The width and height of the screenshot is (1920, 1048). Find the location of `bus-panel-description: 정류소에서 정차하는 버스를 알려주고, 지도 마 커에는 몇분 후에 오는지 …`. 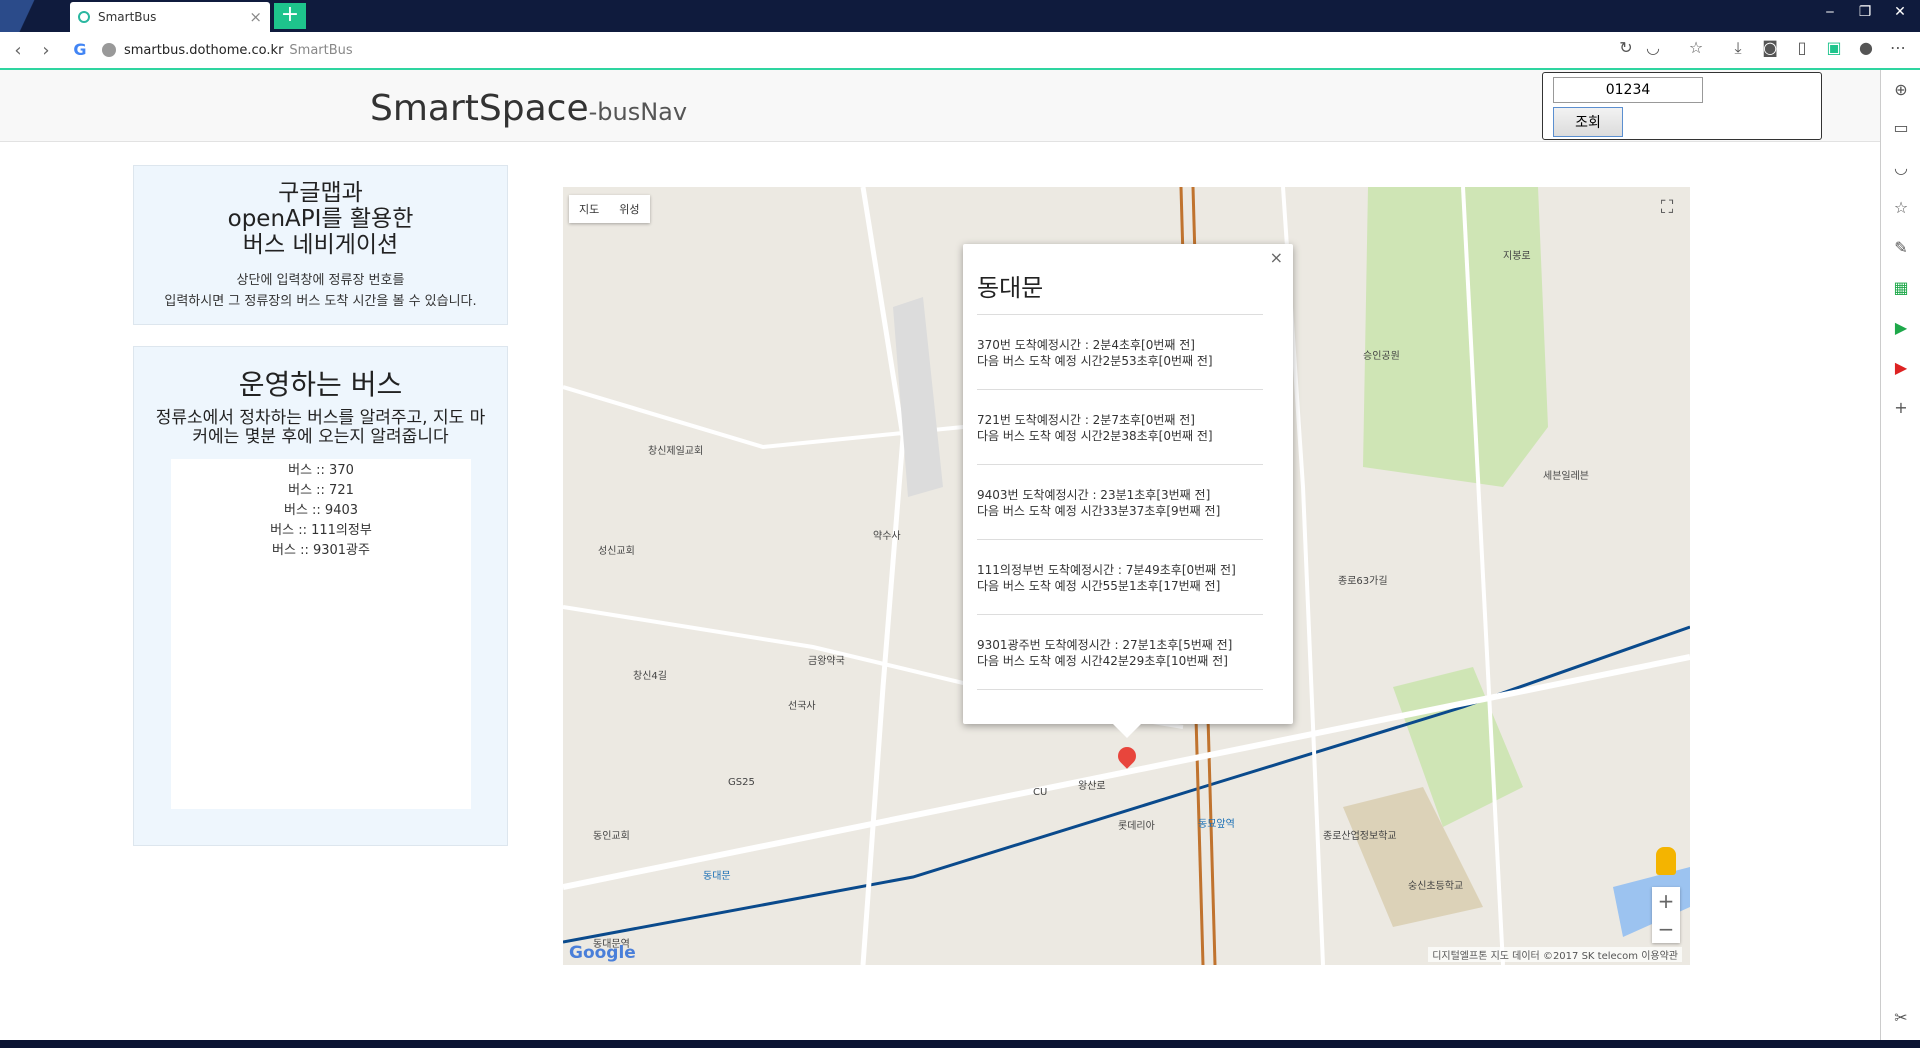

bus-panel-description: 정류소에서 정차하는 버스를 알려주고, 지도 마 커에는 몇분 후에 오는지 … is located at coordinates (320, 428).